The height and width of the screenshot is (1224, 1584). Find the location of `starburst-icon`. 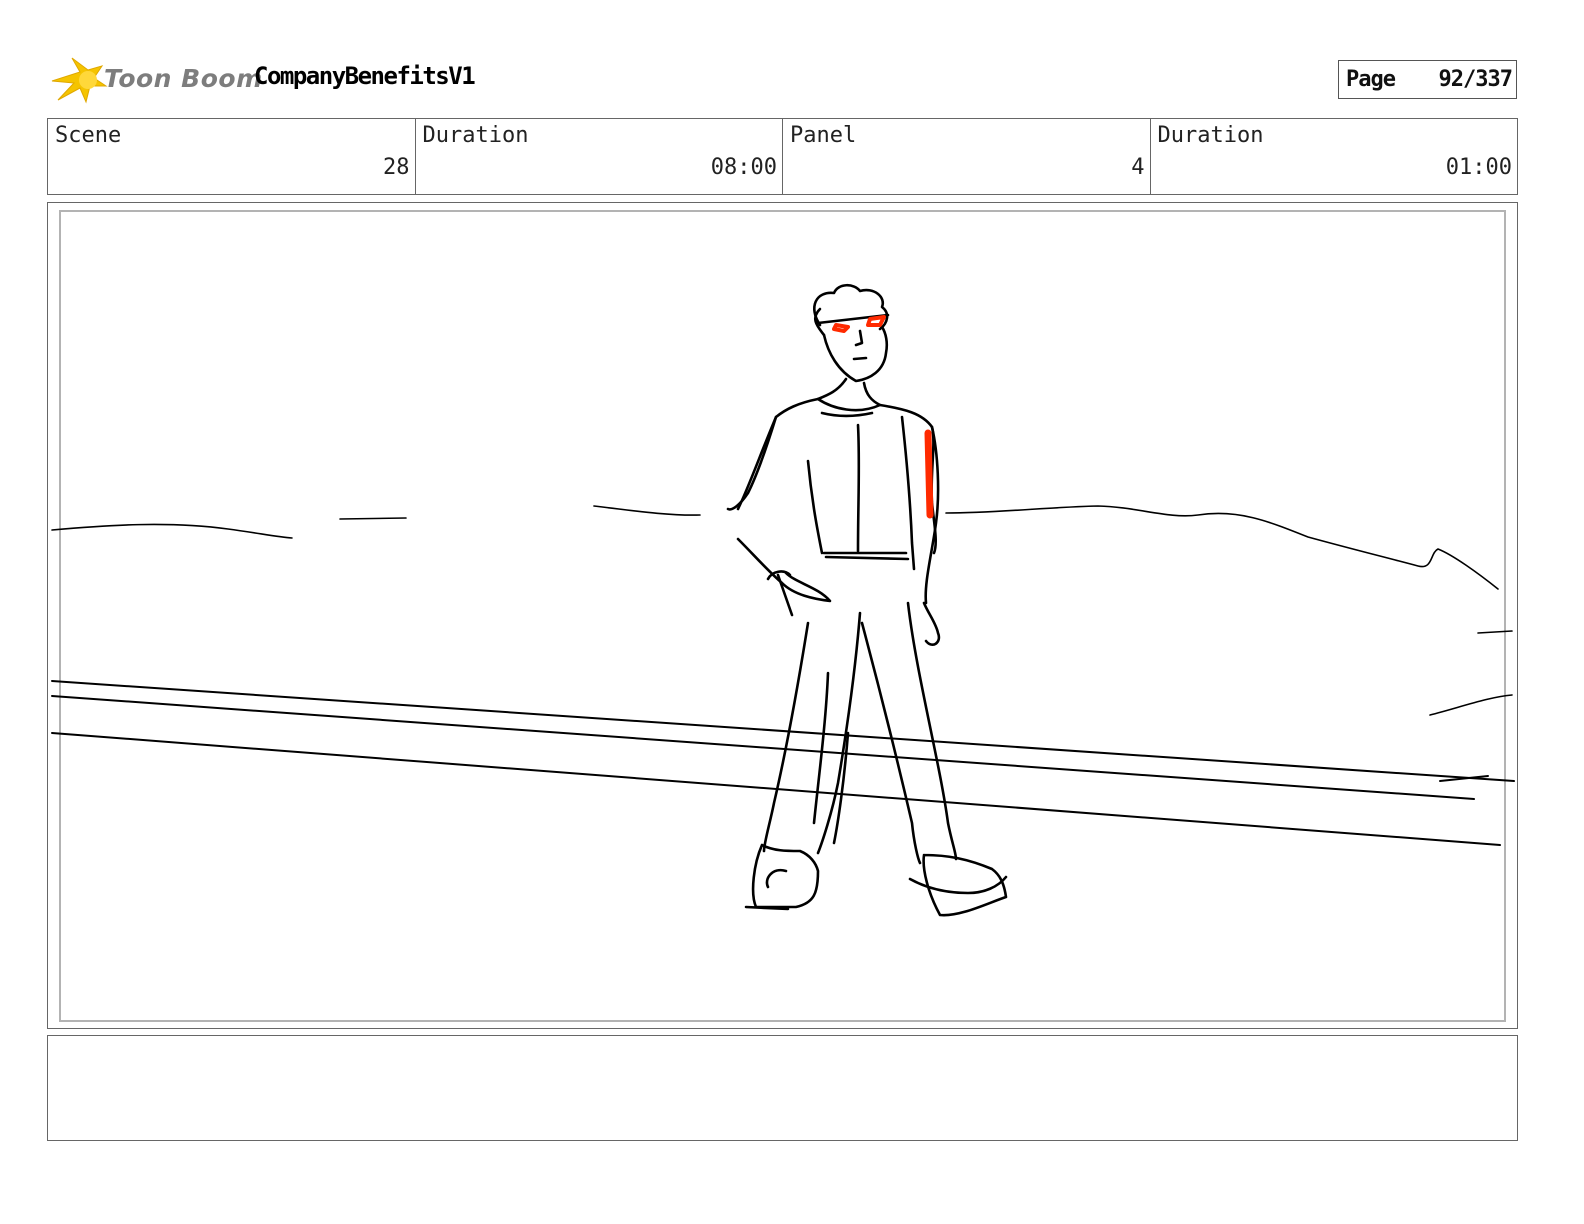

starburst-icon is located at coordinates (79, 80).